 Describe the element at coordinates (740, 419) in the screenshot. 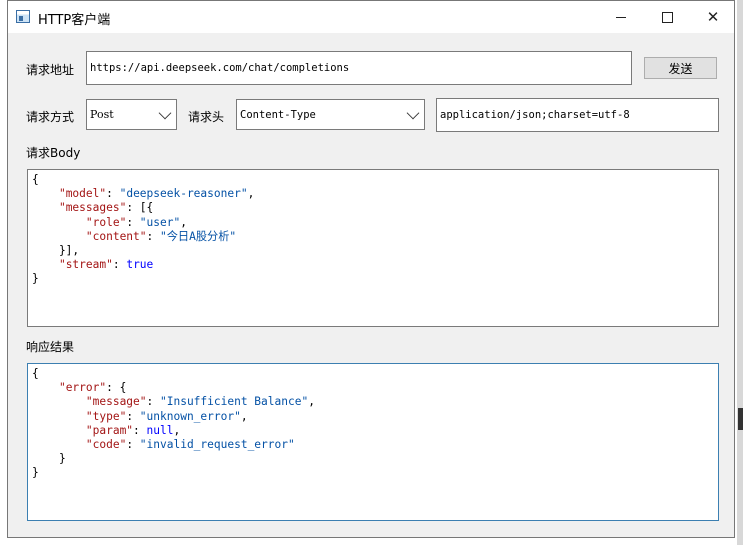

I see `background-edge-dark` at that location.